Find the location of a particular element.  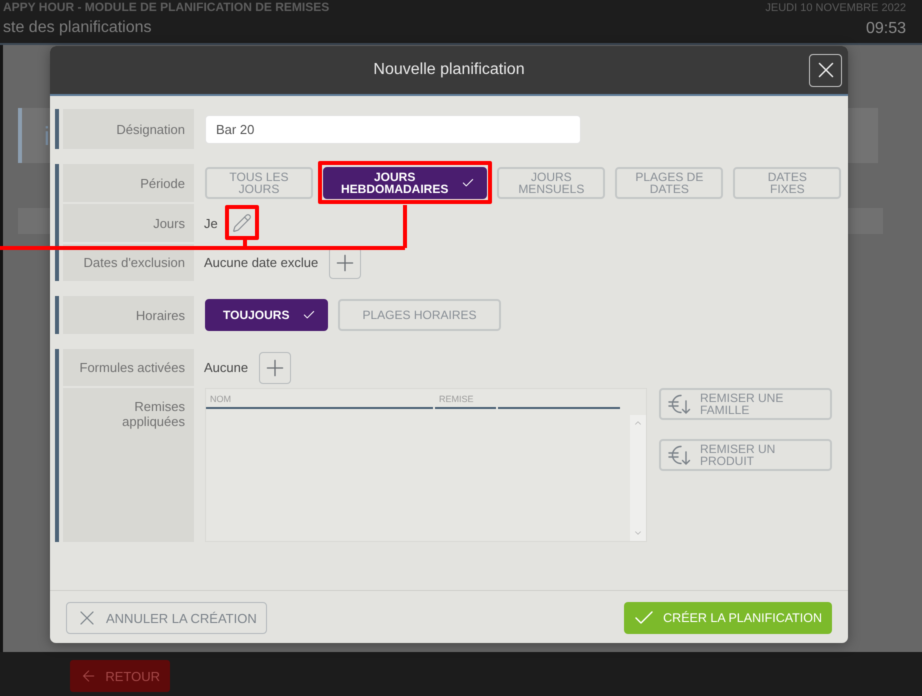

field-label: Dates d'exclusion is located at coordinates (134, 262).